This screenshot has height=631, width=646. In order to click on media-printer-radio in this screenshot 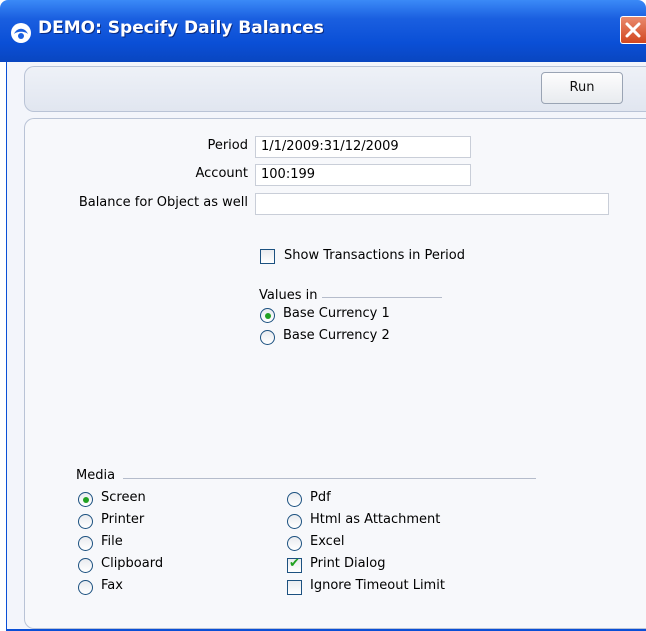, I will do `click(85, 521)`.